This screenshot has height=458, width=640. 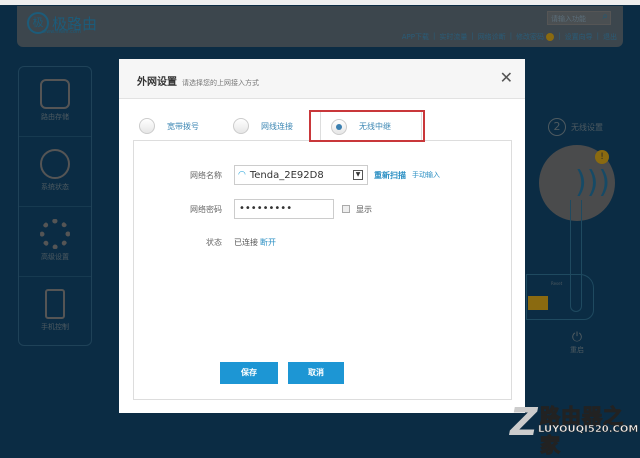 I want to click on tab-pppoe: 宽带拨号, so click(x=169, y=126).